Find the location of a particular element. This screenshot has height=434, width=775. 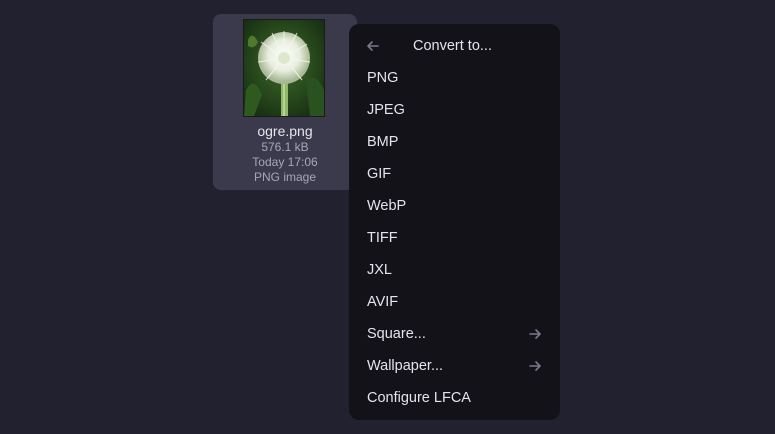

menu-item-configure-lfca: Configure LFCA is located at coordinates (454, 398).